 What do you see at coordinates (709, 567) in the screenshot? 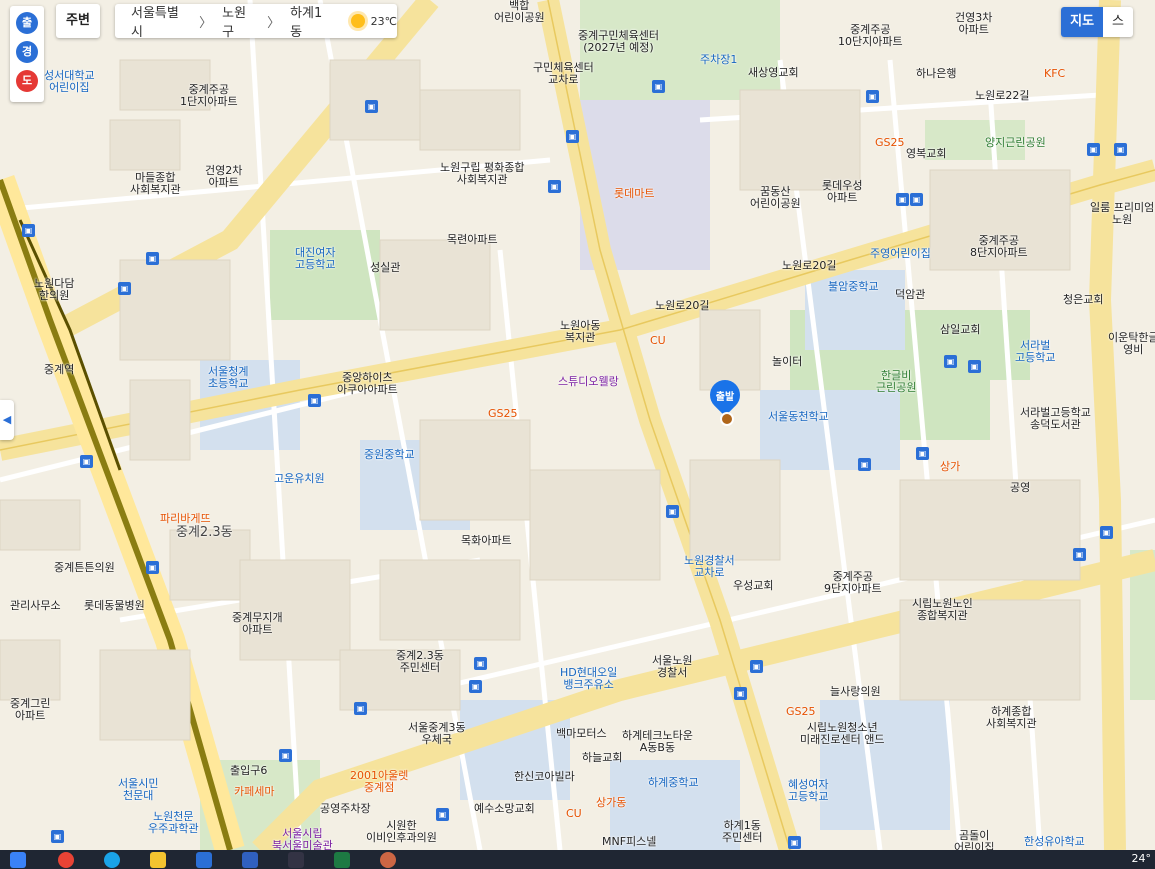
I see `map-label: 노원경찰서 교차로` at bounding box center [709, 567].